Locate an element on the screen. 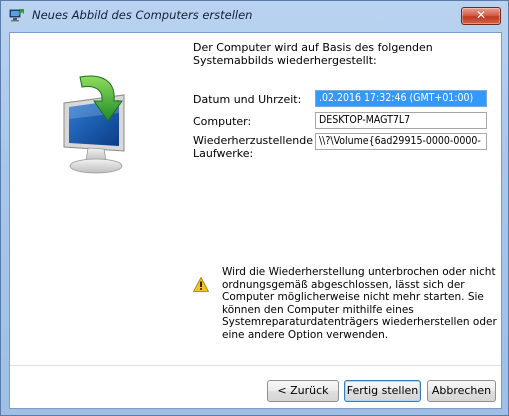  label-computer: Computer: is located at coordinates (222, 121).